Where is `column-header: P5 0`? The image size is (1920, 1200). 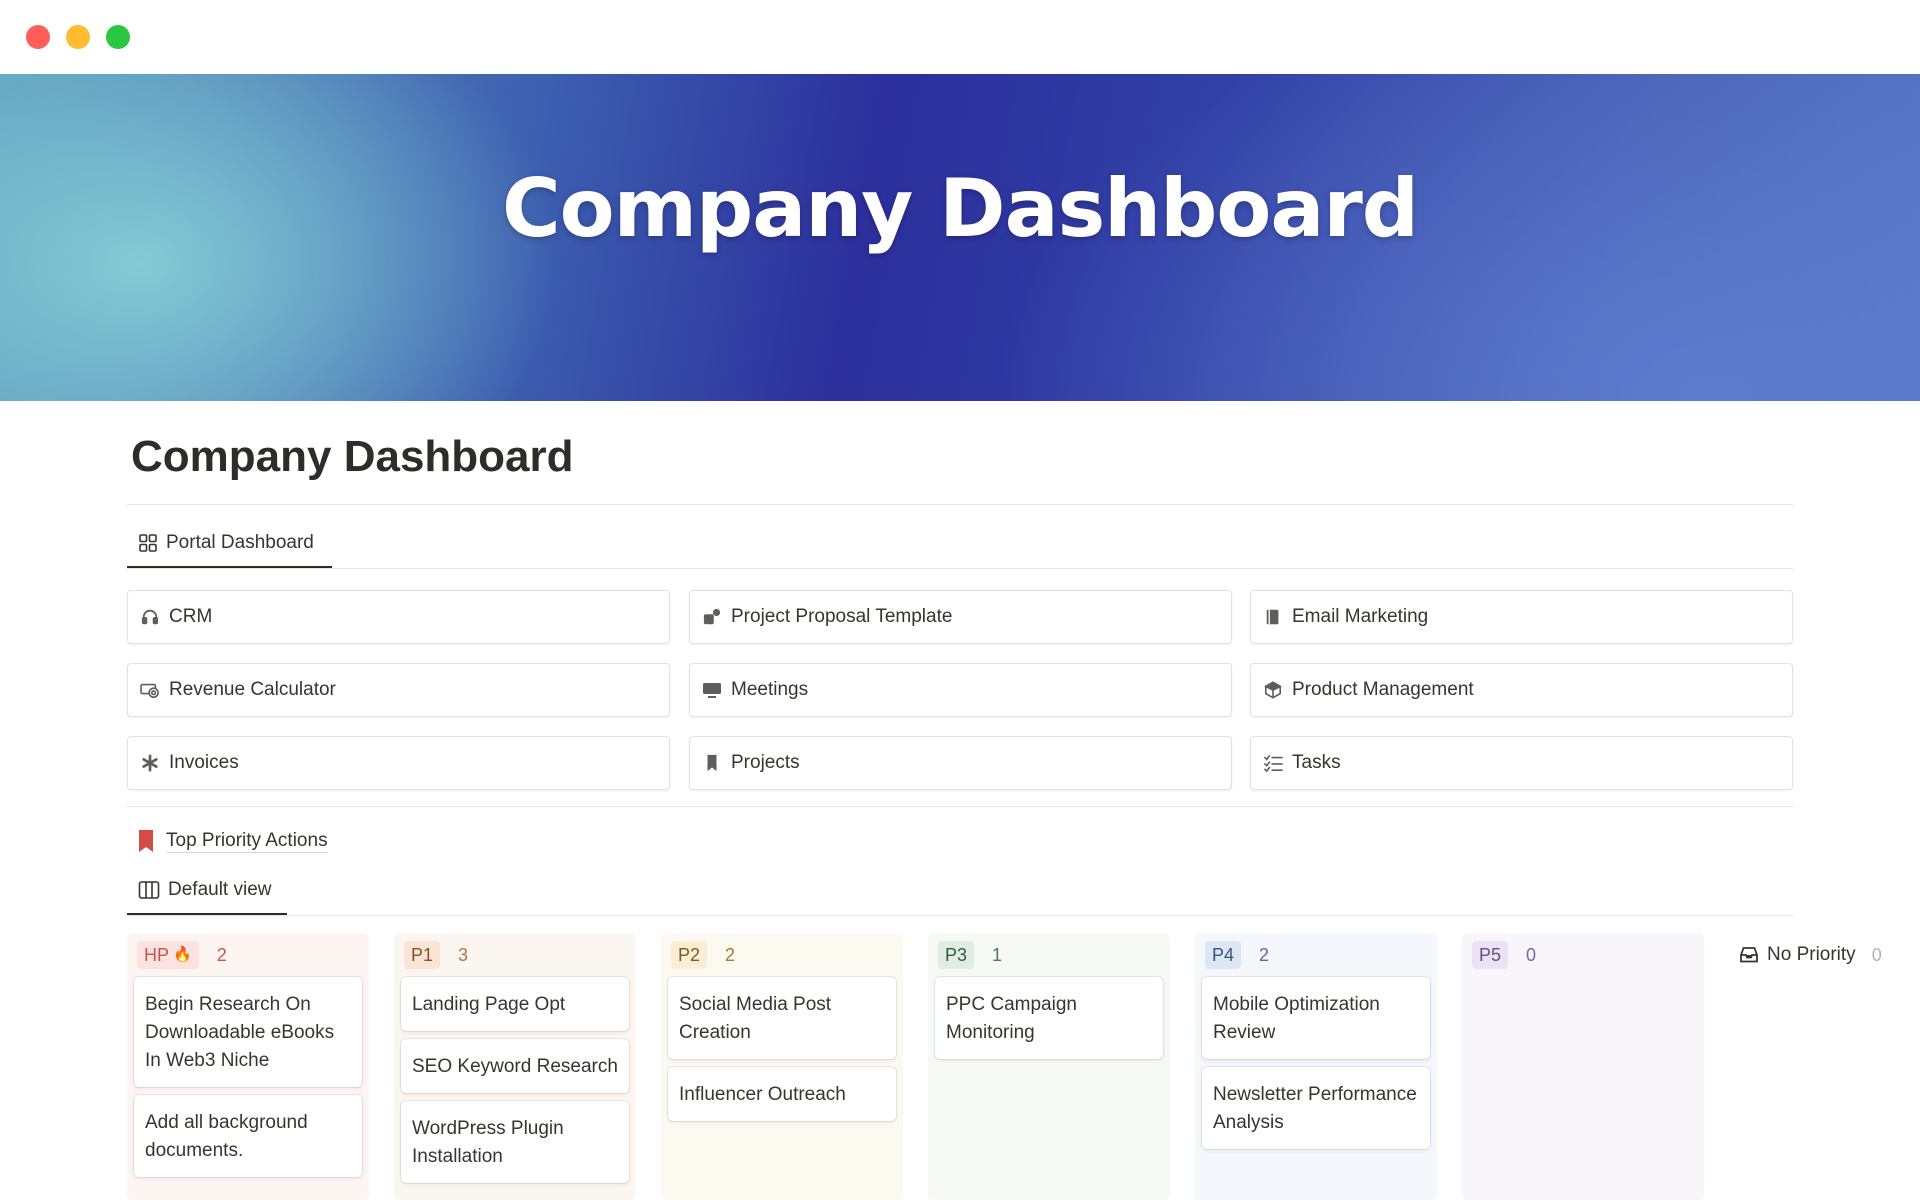
column-header: P5 0 is located at coordinates (1583, 955).